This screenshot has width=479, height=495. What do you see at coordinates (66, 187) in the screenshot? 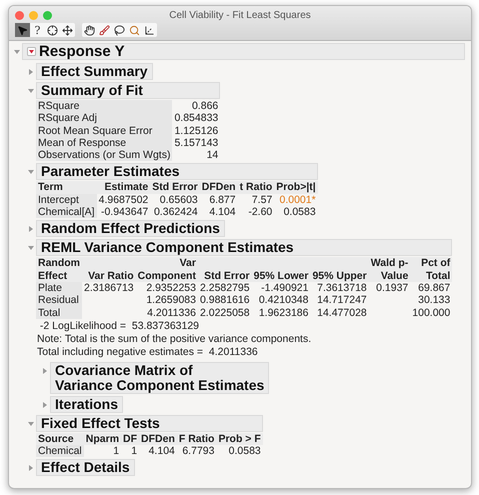
I see `column-header: Term` at bounding box center [66, 187].